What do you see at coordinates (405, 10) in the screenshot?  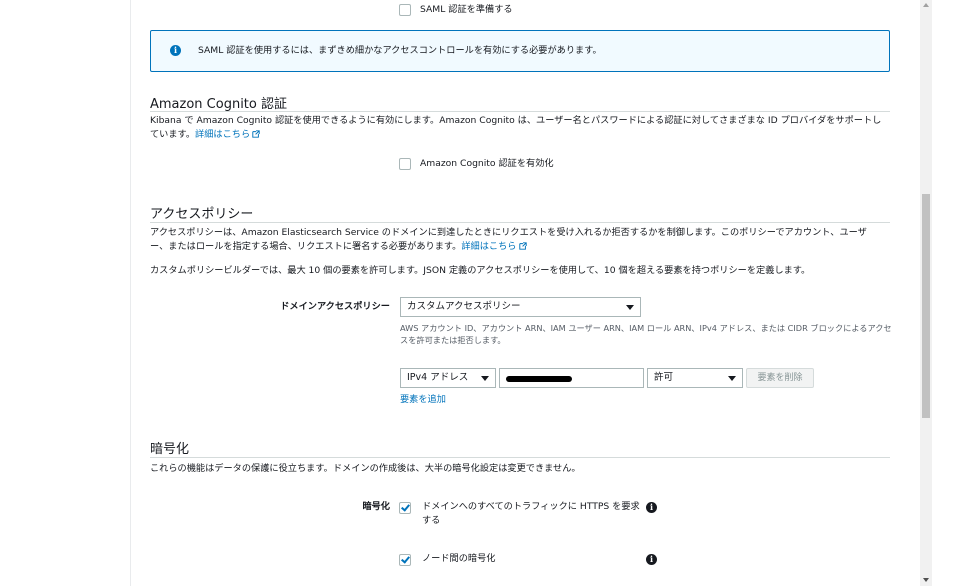 I see `saml-prepare-checkbox` at bounding box center [405, 10].